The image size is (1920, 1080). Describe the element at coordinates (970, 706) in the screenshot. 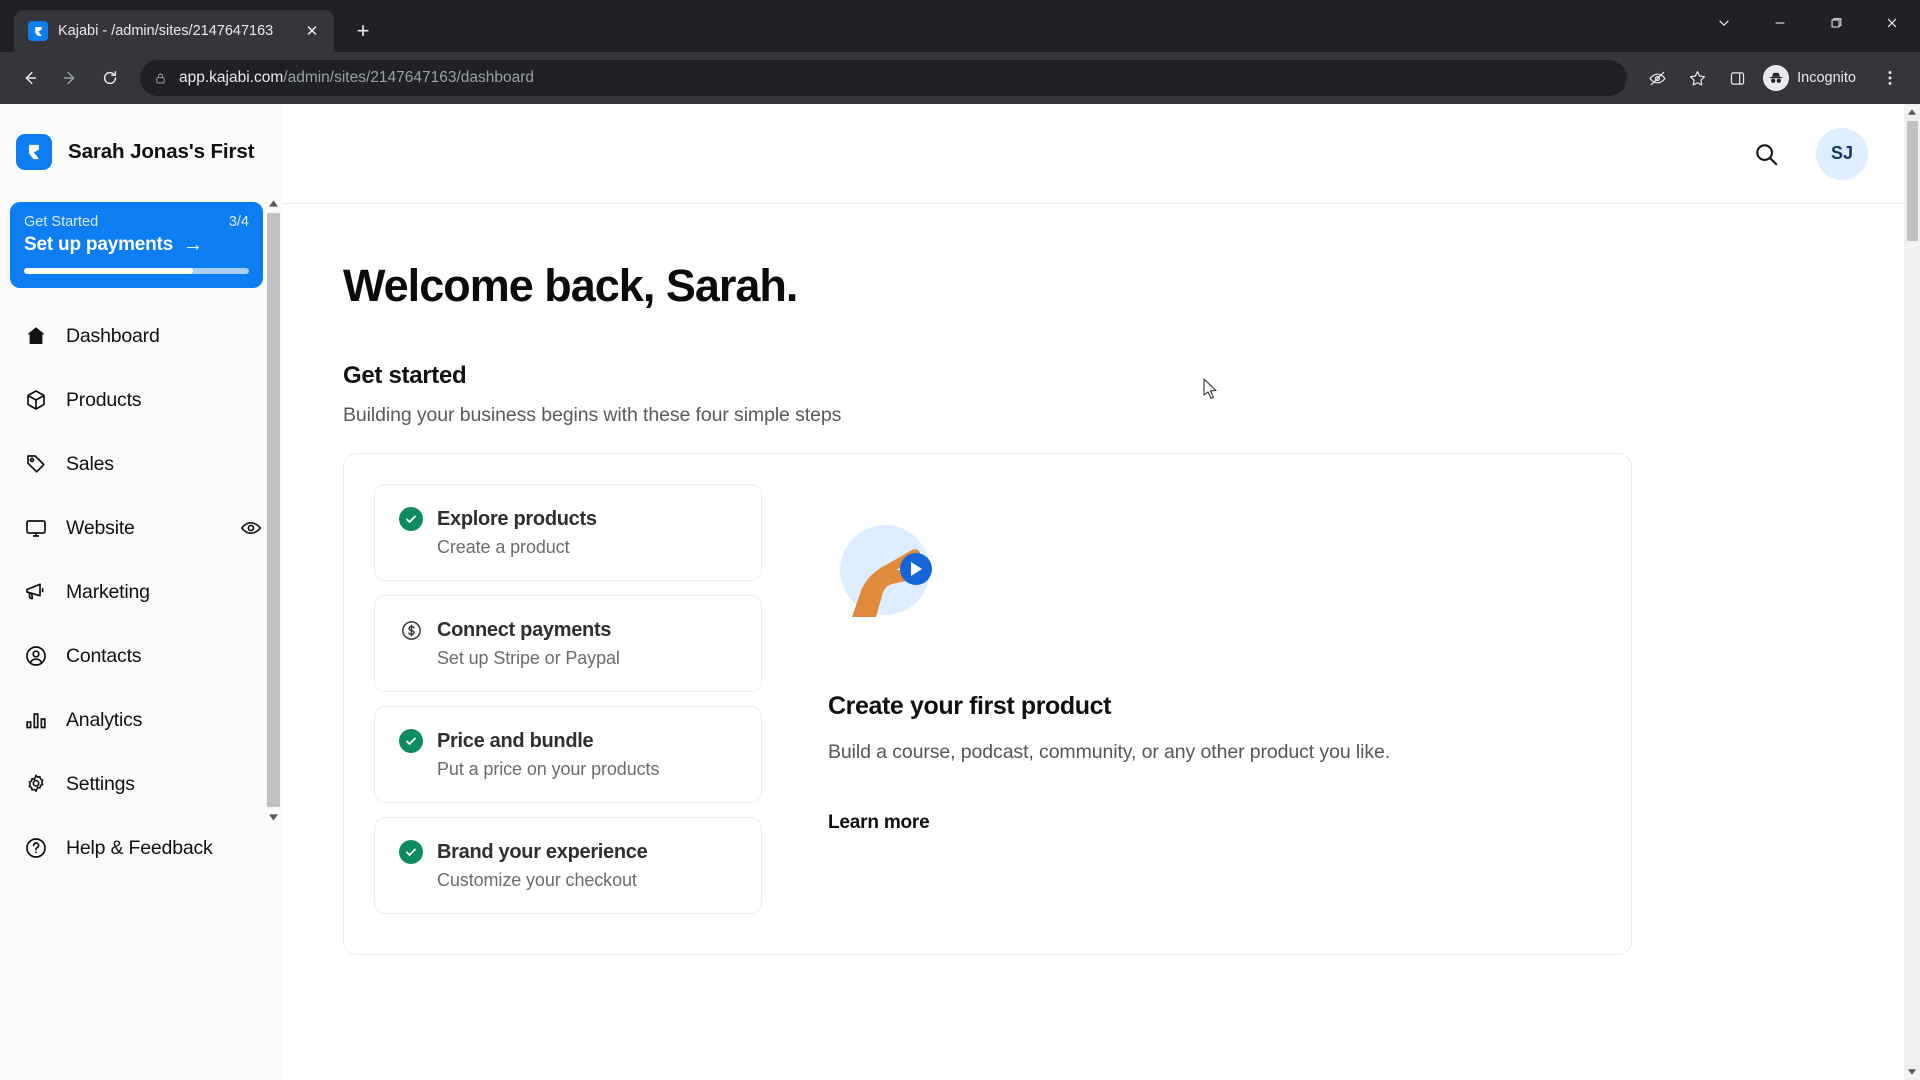

I see `promo-heading: Create your first product` at that location.